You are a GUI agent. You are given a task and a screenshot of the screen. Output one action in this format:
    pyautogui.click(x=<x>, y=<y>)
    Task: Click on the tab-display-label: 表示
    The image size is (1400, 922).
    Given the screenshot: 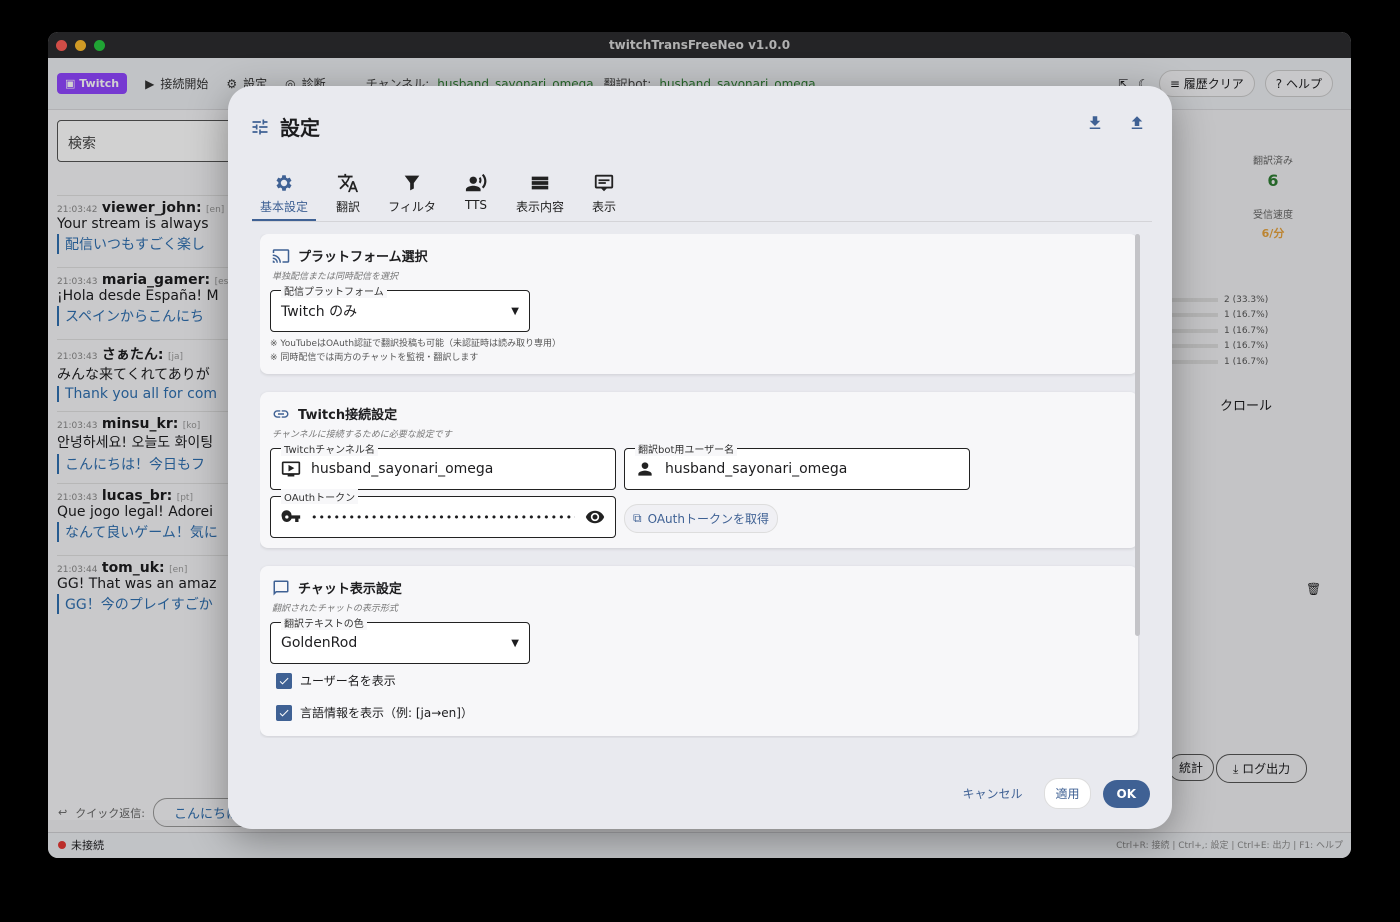 What is the action you would take?
    pyautogui.click(x=603, y=207)
    